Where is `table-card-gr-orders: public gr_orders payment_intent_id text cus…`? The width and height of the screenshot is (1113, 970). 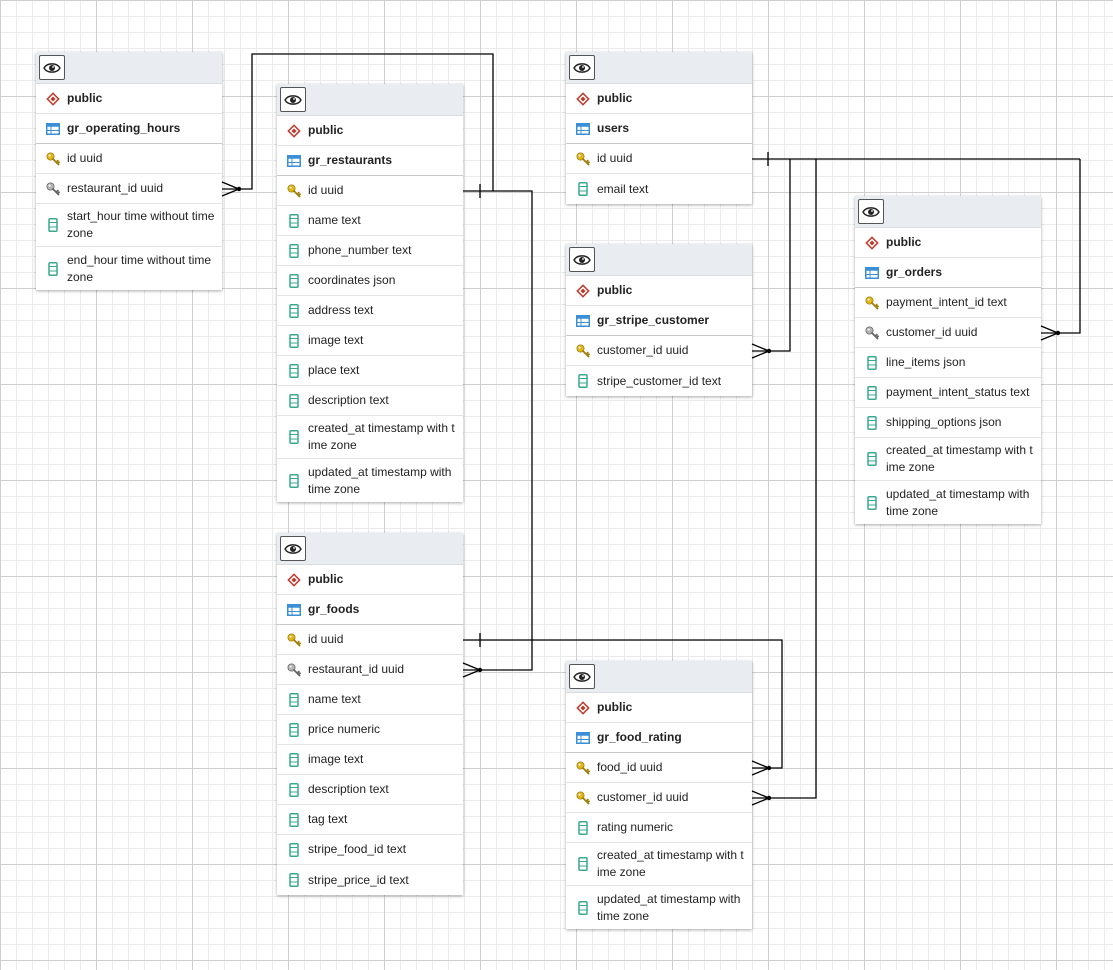 table-card-gr-orders: public gr_orders payment_intent_id text cus… is located at coordinates (948, 360).